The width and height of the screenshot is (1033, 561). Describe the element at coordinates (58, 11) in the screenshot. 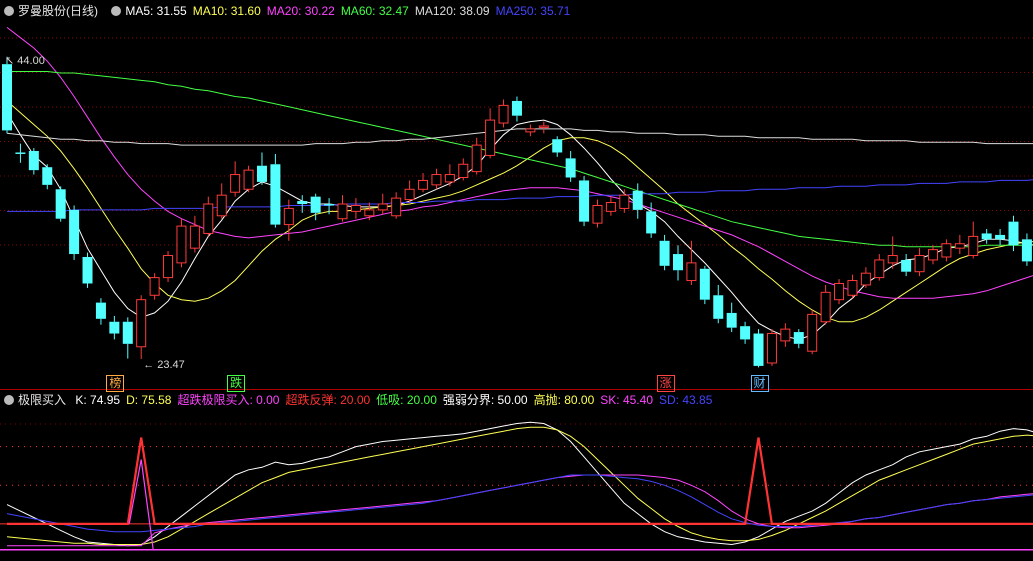

I see `stock-title: 罗曼股份(日线)` at that location.